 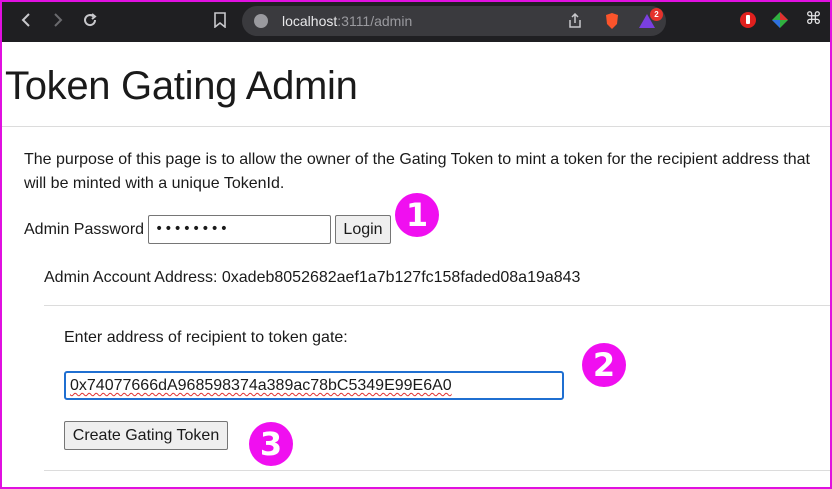 I want to click on bookmark-icon, so click(x=220, y=20).